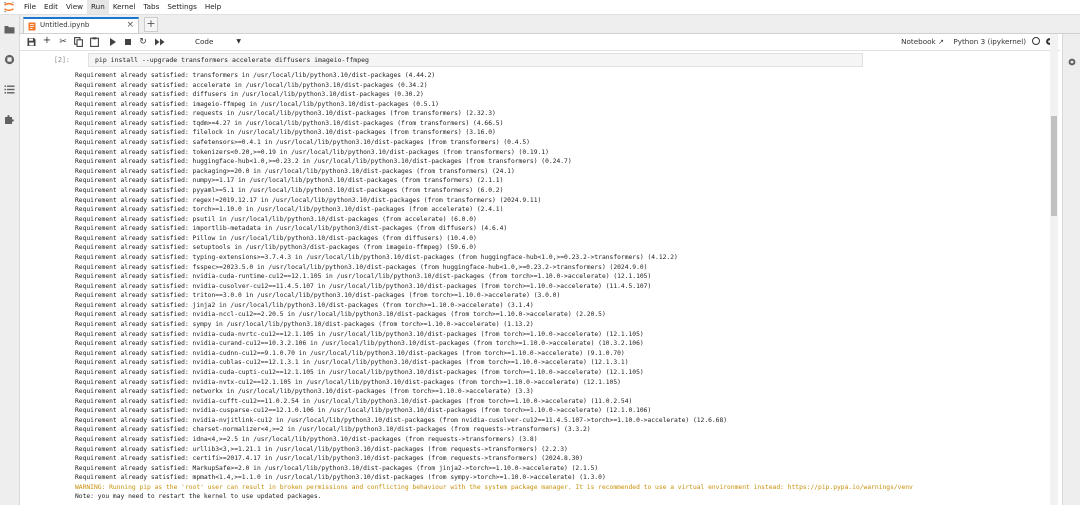 The image size is (1080, 505). What do you see at coordinates (98, 7) in the screenshot?
I see `menu-run: Run` at bounding box center [98, 7].